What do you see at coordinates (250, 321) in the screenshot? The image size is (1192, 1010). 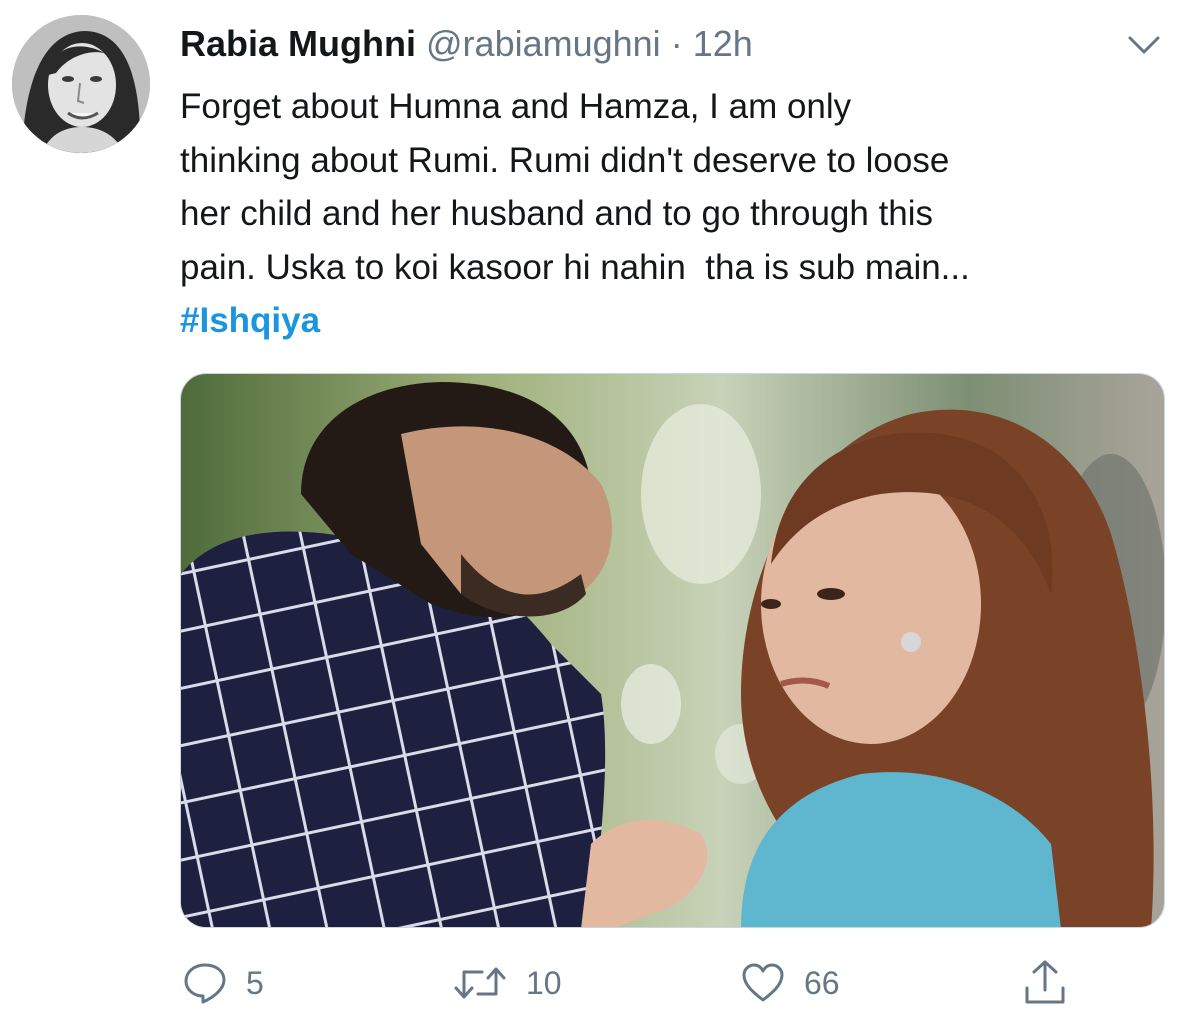 I see `hashtag-link: #Ishqiya` at bounding box center [250, 321].